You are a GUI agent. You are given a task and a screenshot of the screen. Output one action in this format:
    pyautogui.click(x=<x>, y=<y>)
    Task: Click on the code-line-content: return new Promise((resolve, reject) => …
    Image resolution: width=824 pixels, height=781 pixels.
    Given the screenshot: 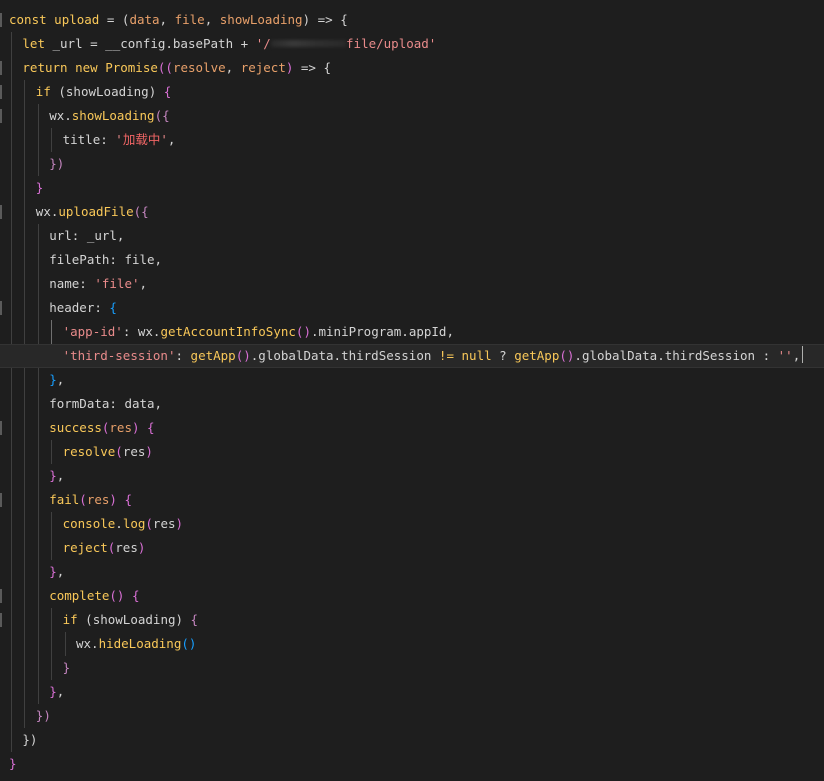 What is the action you would take?
    pyautogui.click(x=176, y=68)
    